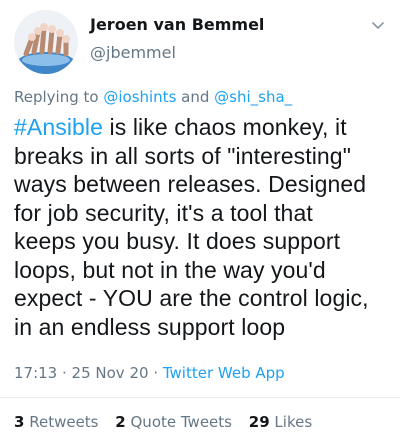 This screenshot has width=400, height=440. I want to click on retweets-stat: 3 Retweets, so click(56, 422).